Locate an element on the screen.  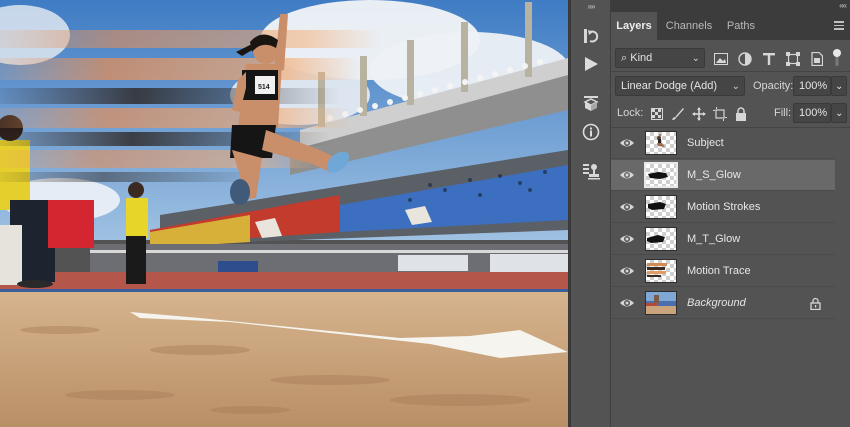
fill-dropdown: ⌄ is located at coordinates (839, 113).